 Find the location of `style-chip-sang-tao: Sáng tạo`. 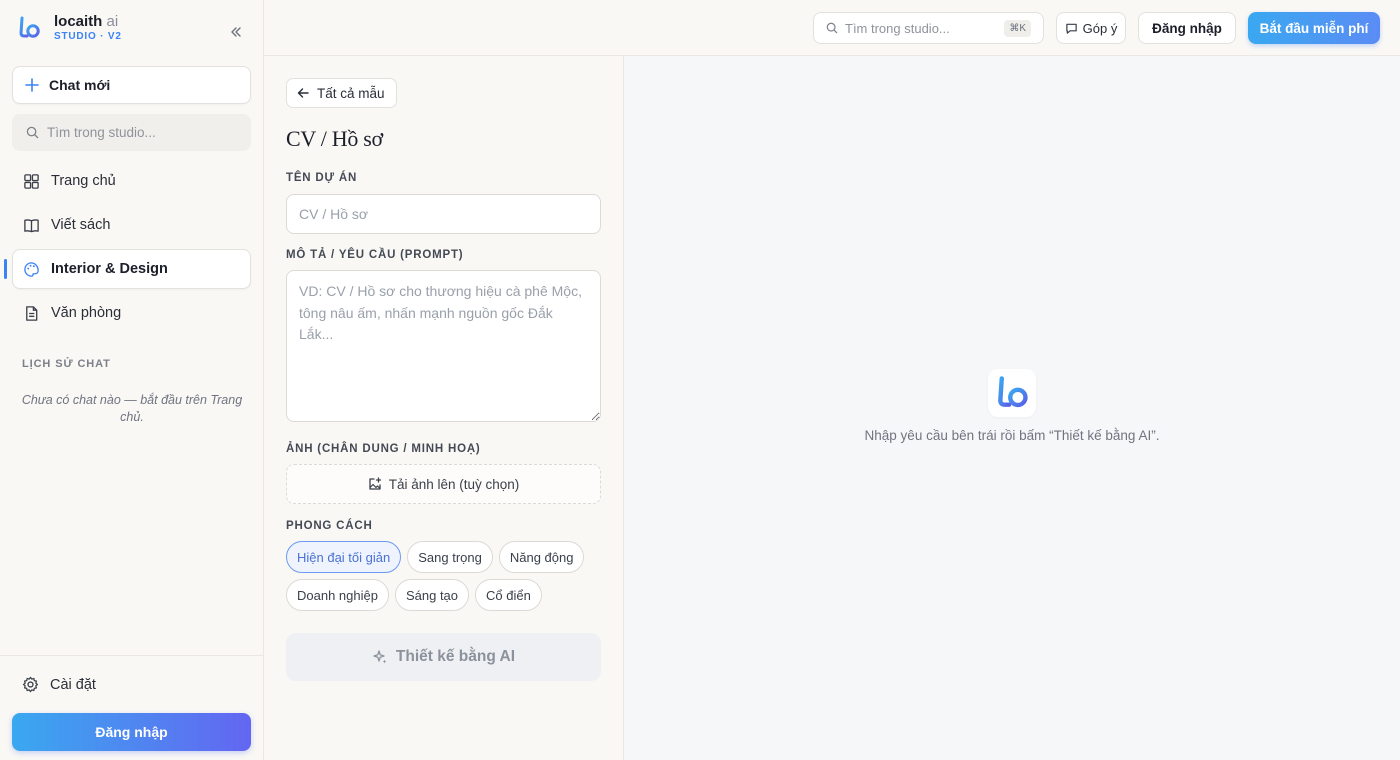

style-chip-sang-tao: Sáng tạo is located at coordinates (432, 595).